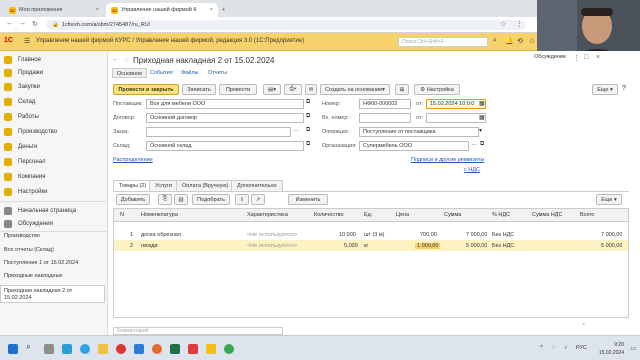 The image size is (640, 360). Describe the element at coordinates (456, 118) in the screenshot. I see `incoming-date-field` at that location.